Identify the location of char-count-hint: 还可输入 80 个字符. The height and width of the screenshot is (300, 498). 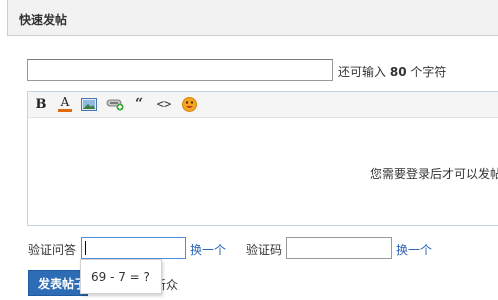
(392, 71).